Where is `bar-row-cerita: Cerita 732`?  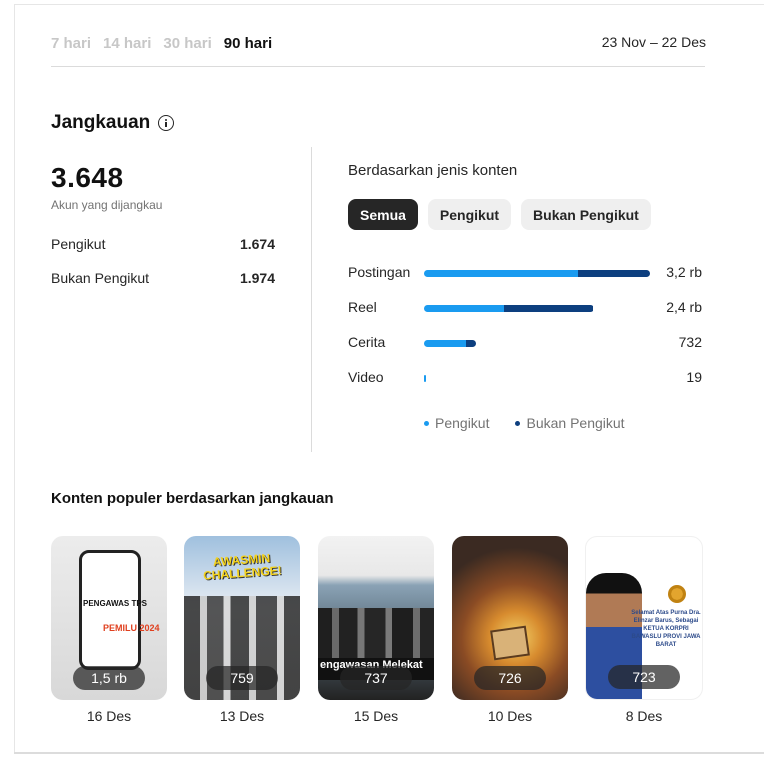
bar-row-cerita: Cerita 732 is located at coordinates (525, 344).